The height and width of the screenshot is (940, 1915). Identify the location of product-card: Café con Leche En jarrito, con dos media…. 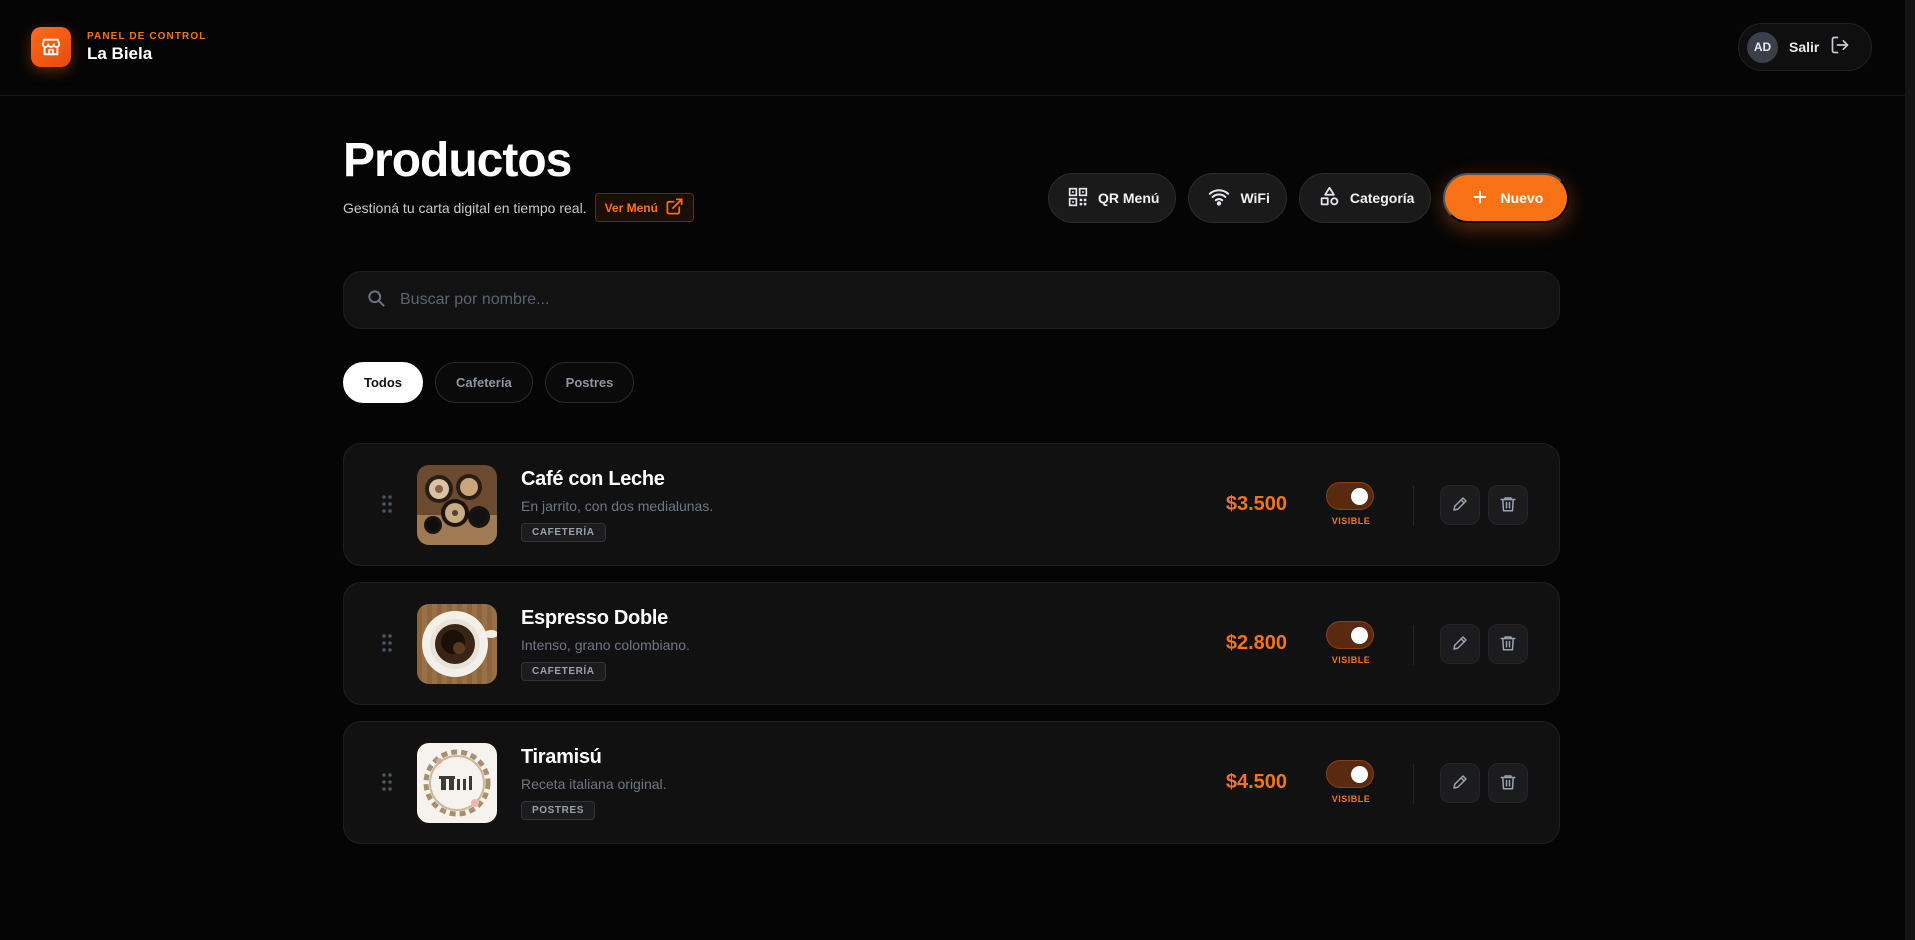
(951, 504).